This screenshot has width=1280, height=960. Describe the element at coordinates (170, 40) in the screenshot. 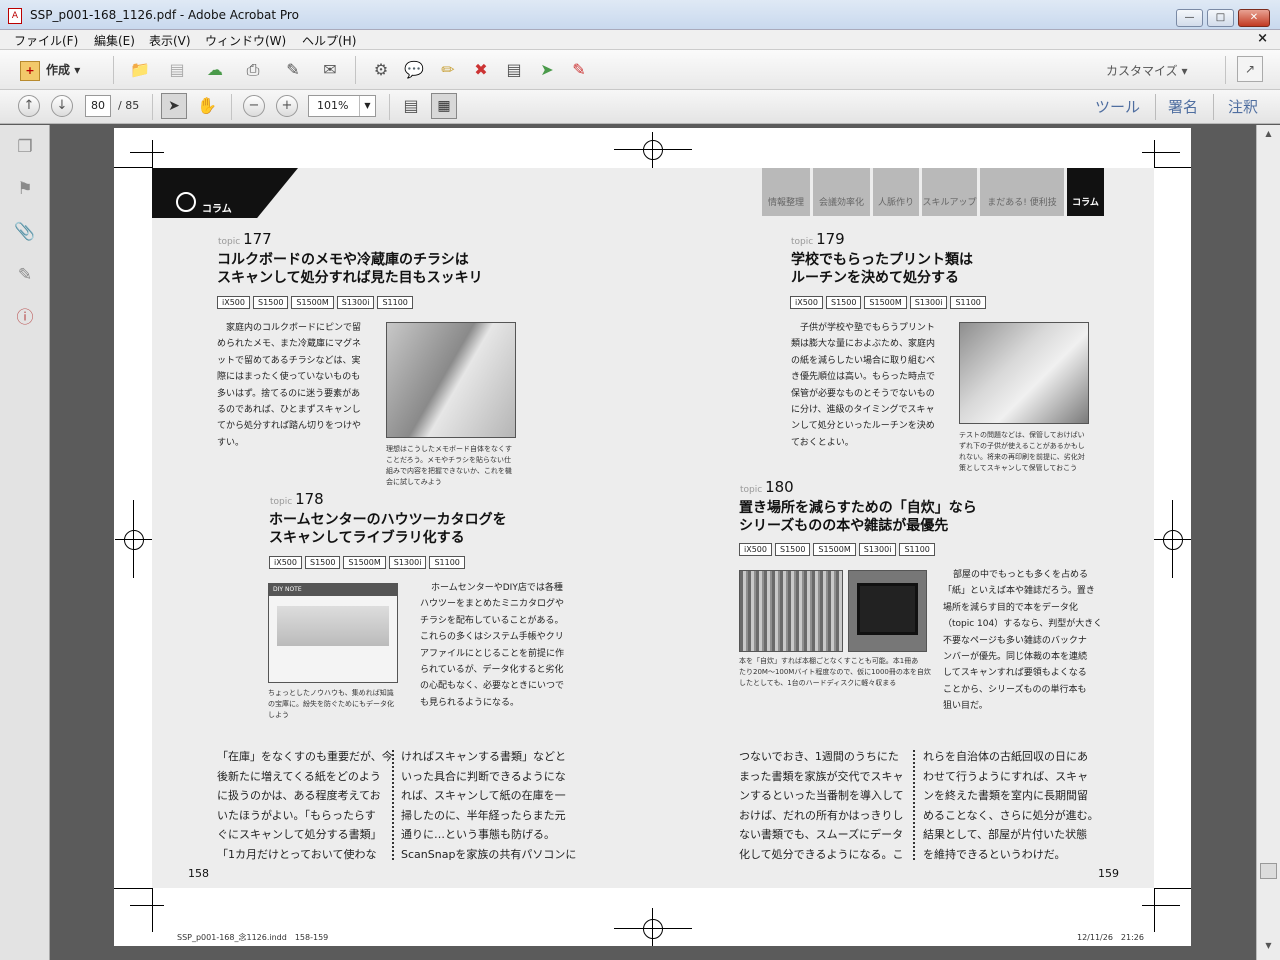

I see `menu-view: 表示(V)` at that location.